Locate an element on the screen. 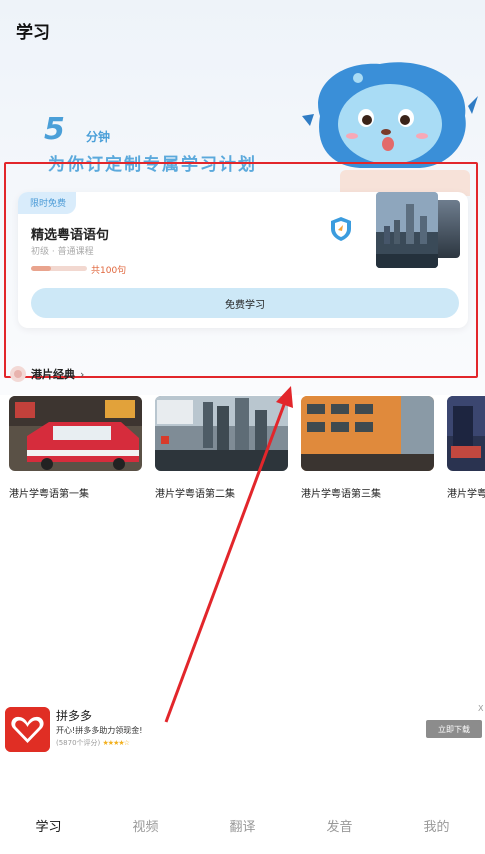  shield-icon is located at coordinates (341, 229).